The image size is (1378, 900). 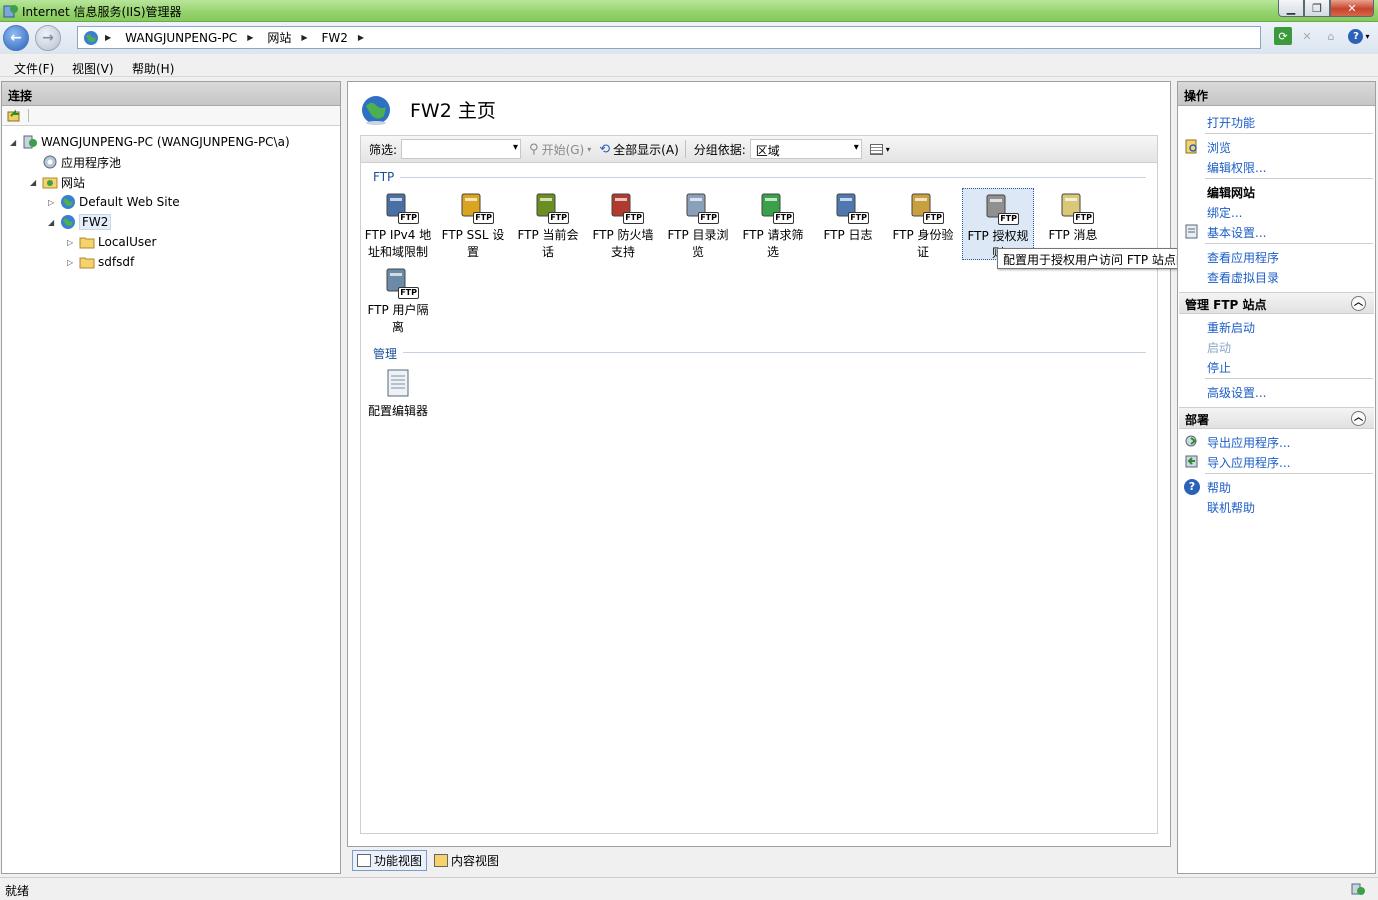 What do you see at coordinates (560, 149) in the screenshot?
I see `start-filter-button: ⚲ 开始(G) ▾` at bounding box center [560, 149].